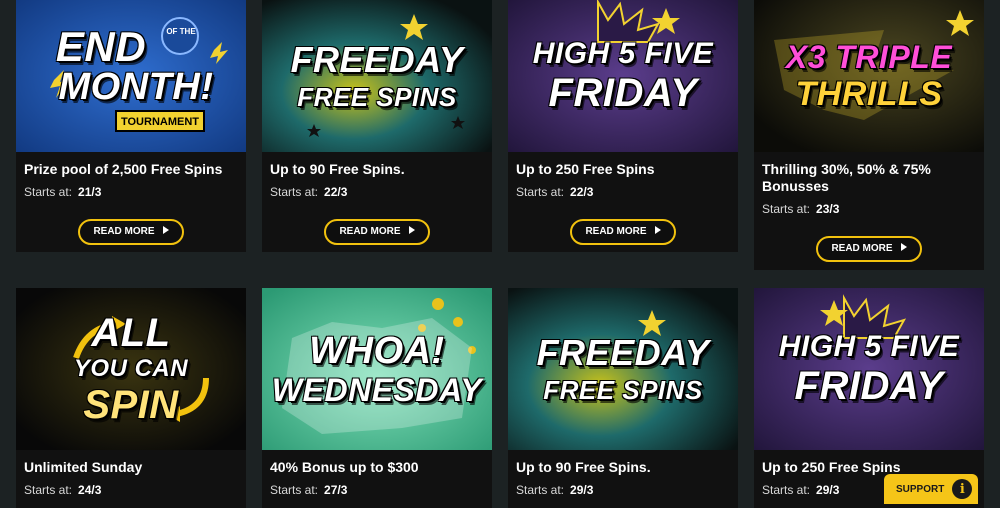 The height and width of the screenshot is (508, 1000). I want to click on promo-title: Unlimited Sunday, so click(83, 467).